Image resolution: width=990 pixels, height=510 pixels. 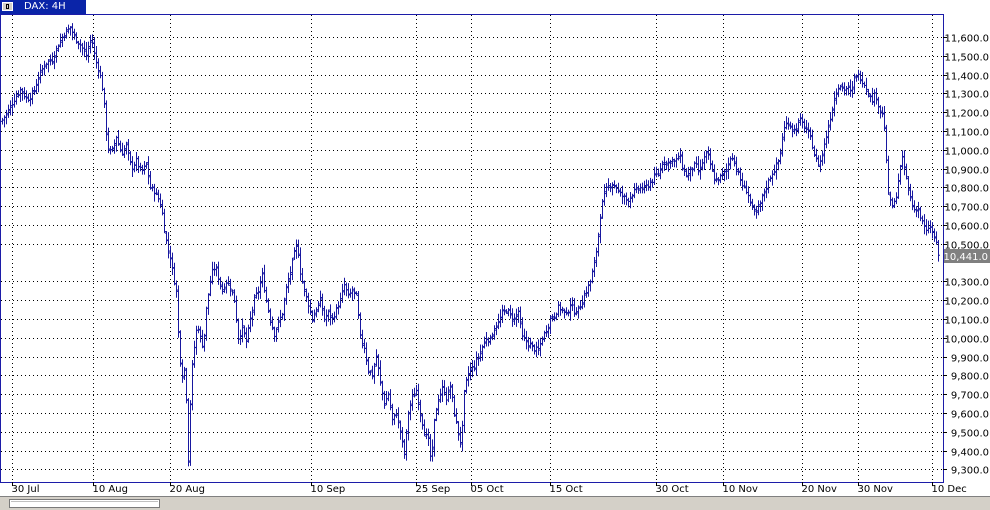 What do you see at coordinates (966, 95) in the screenshot?
I see `price-tick-label: 11,300.0` at bounding box center [966, 95].